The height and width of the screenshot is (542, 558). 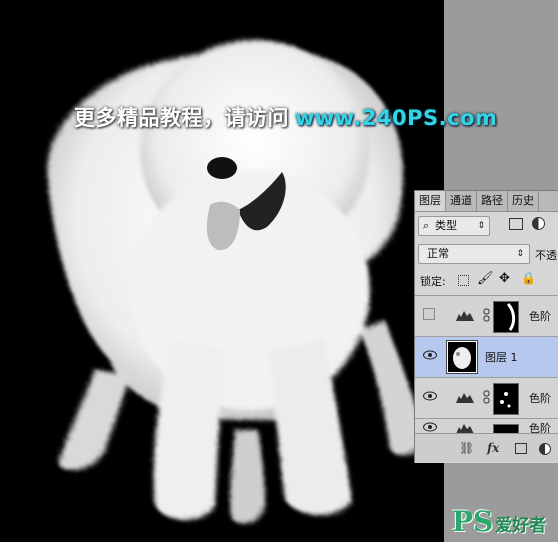 What do you see at coordinates (429, 314) in the screenshot?
I see `visibility-off-box` at bounding box center [429, 314].